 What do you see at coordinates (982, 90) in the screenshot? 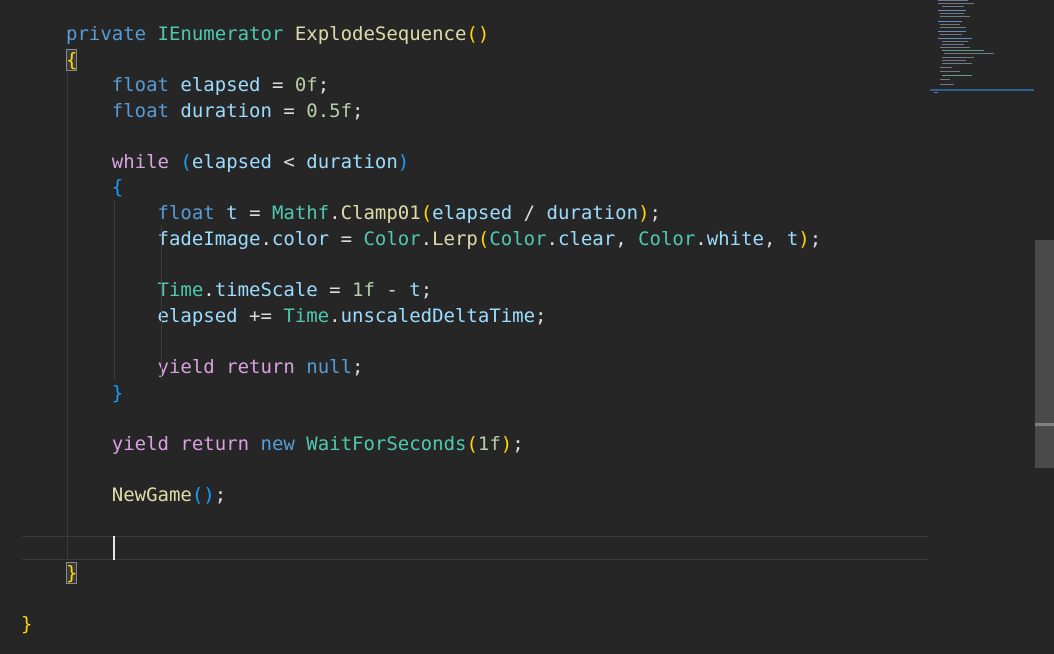
I see `minimap-viewport-indicator` at bounding box center [982, 90].